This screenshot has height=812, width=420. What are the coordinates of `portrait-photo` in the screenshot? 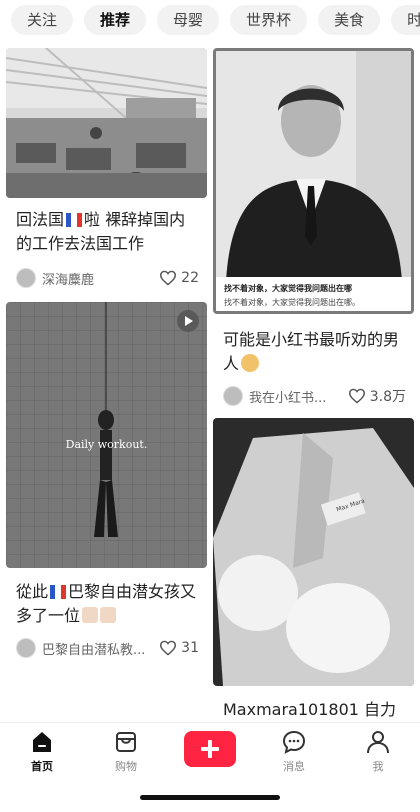 It's located at (313, 181).